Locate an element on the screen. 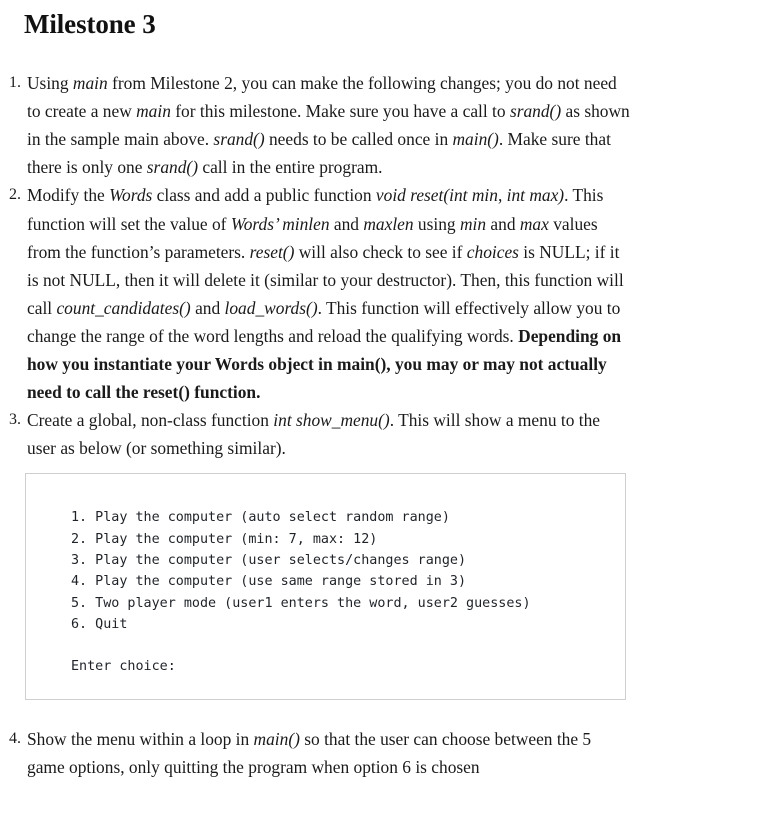 Image resolution: width=761 pixels, height=835 pixels. list-marker: 1. is located at coordinates (15, 83).